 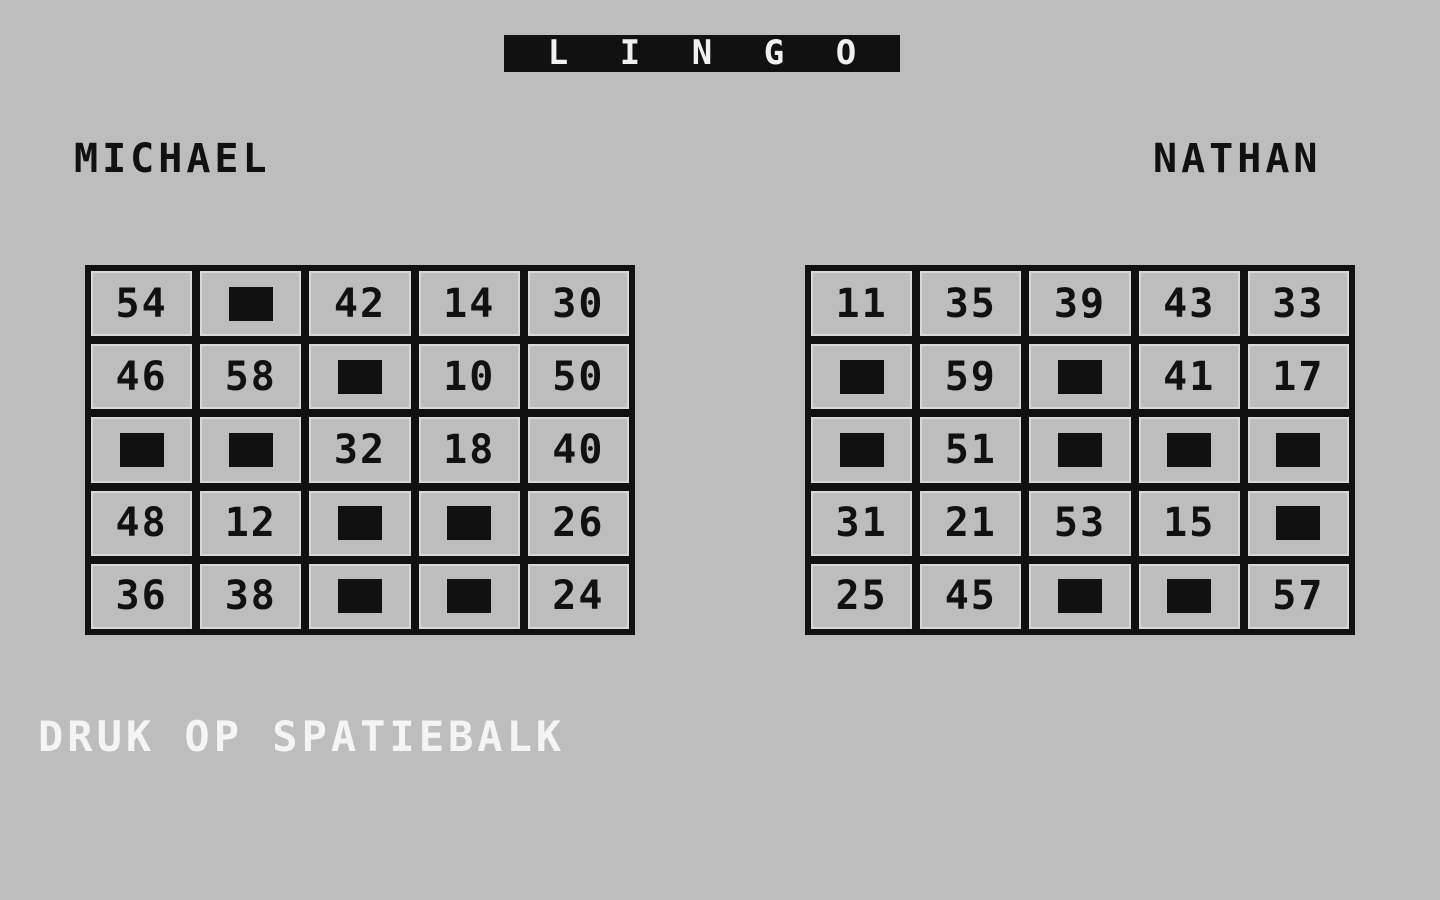 I want to click on cell-number: 31, so click(x=861, y=523).